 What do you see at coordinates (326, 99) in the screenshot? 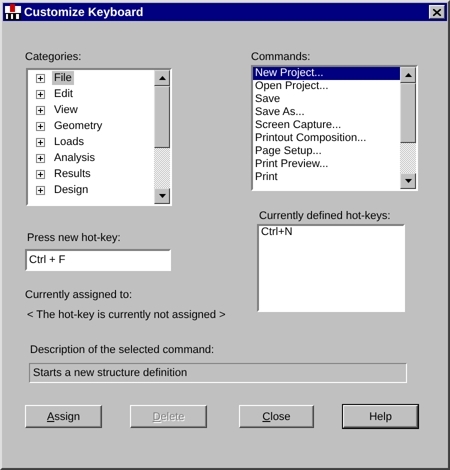
I see `list-item: Save` at bounding box center [326, 99].